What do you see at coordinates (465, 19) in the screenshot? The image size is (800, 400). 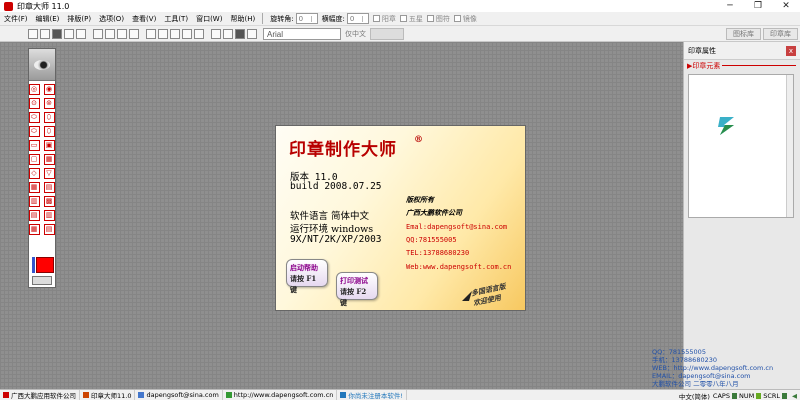 I see `mirror-checkbox: 镜像` at bounding box center [465, 19].